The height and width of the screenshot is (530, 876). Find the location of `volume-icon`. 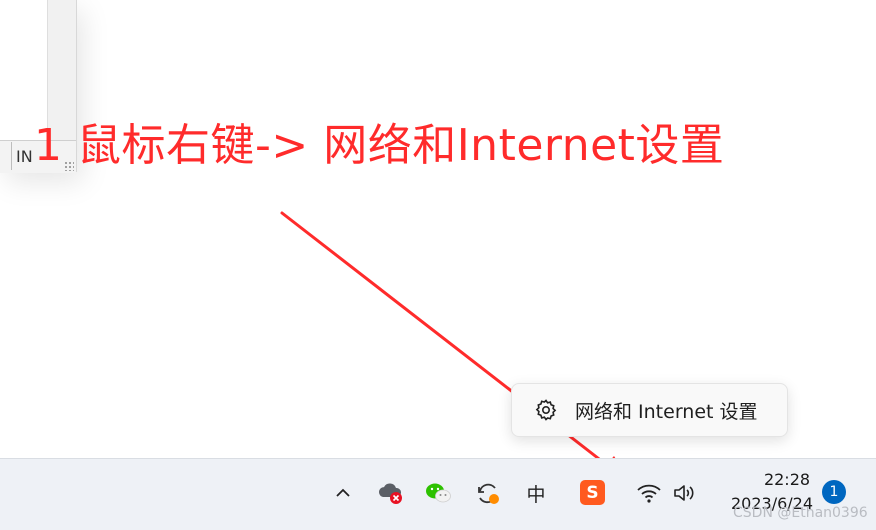

volume-icon is located at coordinates (685, 493).